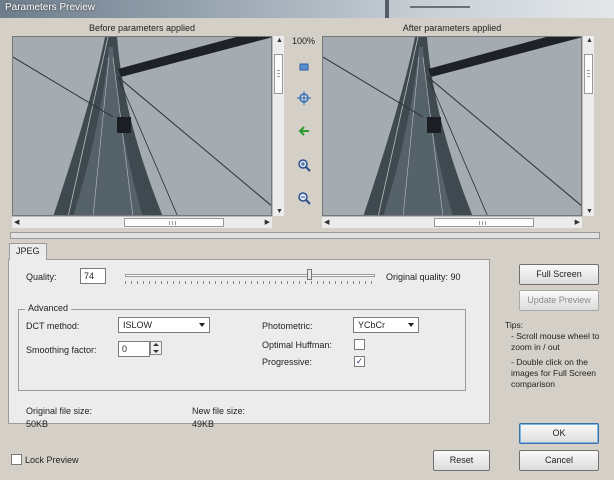  I want to click on smoothing-factor-spinner, so click(156, 348).